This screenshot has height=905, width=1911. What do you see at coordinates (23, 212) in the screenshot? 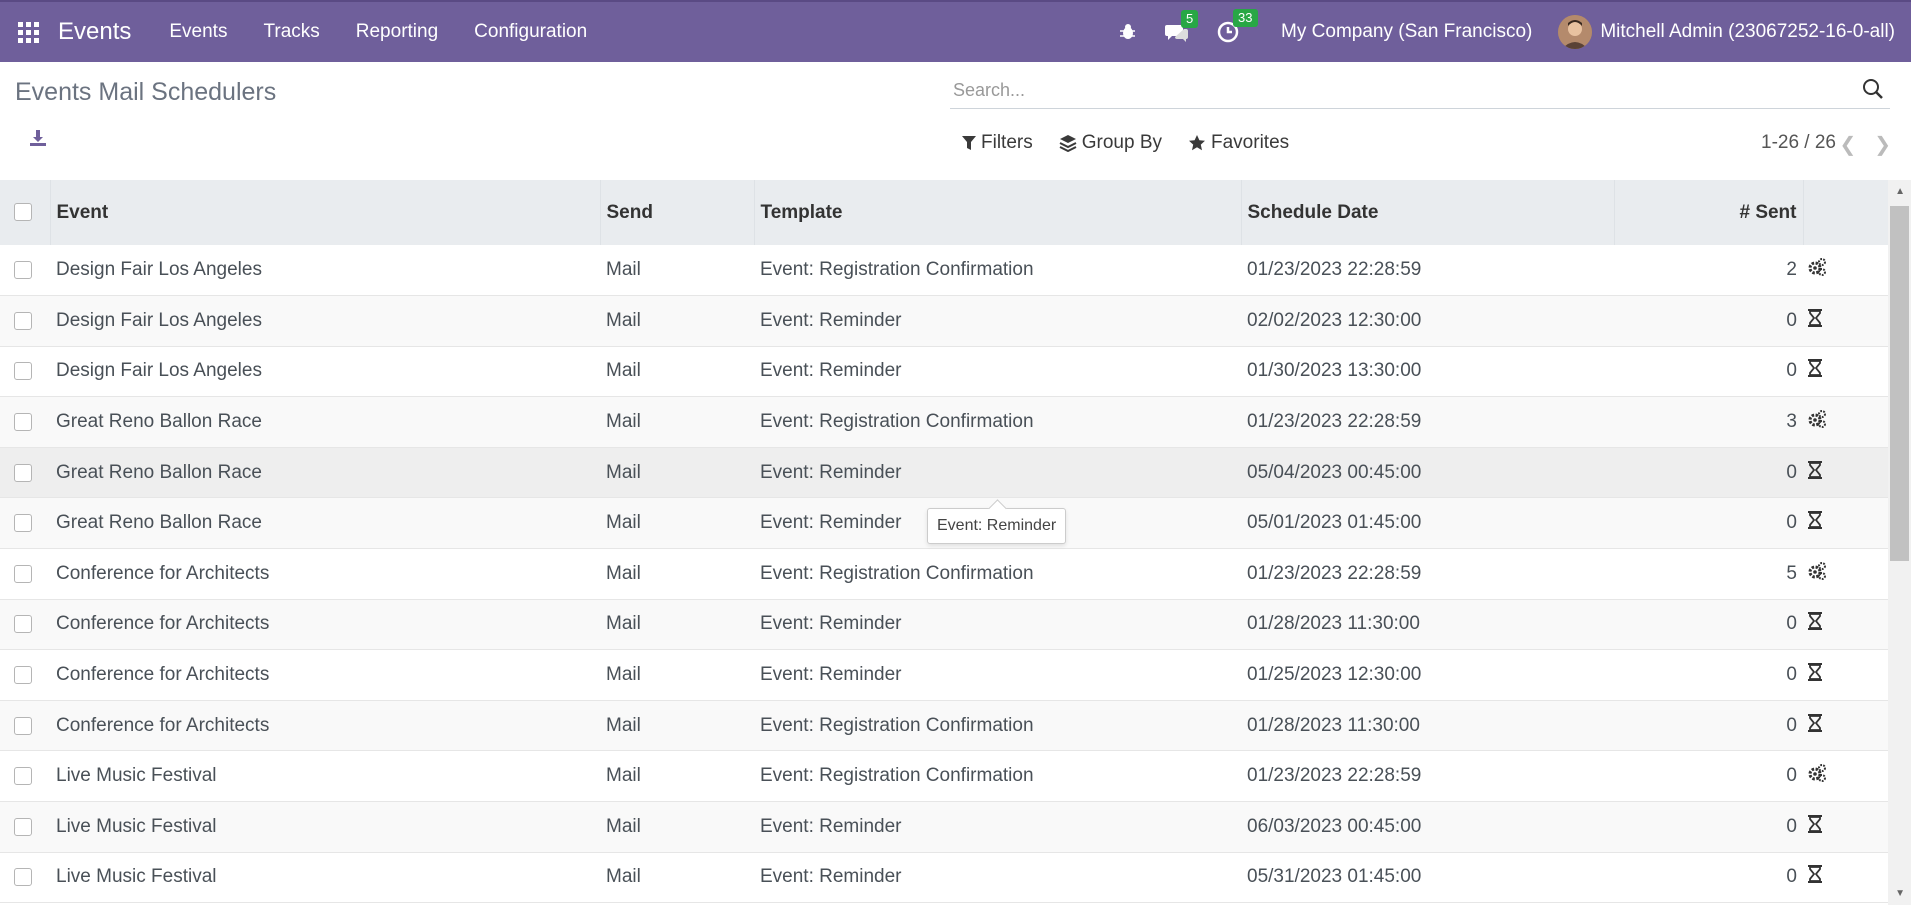
I see `select-all-checkbox` at bounding box center [23, 212].